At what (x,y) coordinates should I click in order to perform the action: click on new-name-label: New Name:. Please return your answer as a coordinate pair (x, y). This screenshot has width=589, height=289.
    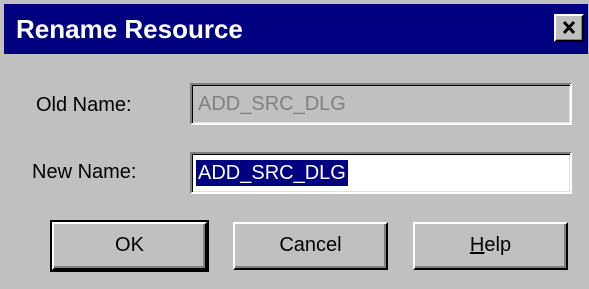
    Looking at the image, I should click on (84, 172).